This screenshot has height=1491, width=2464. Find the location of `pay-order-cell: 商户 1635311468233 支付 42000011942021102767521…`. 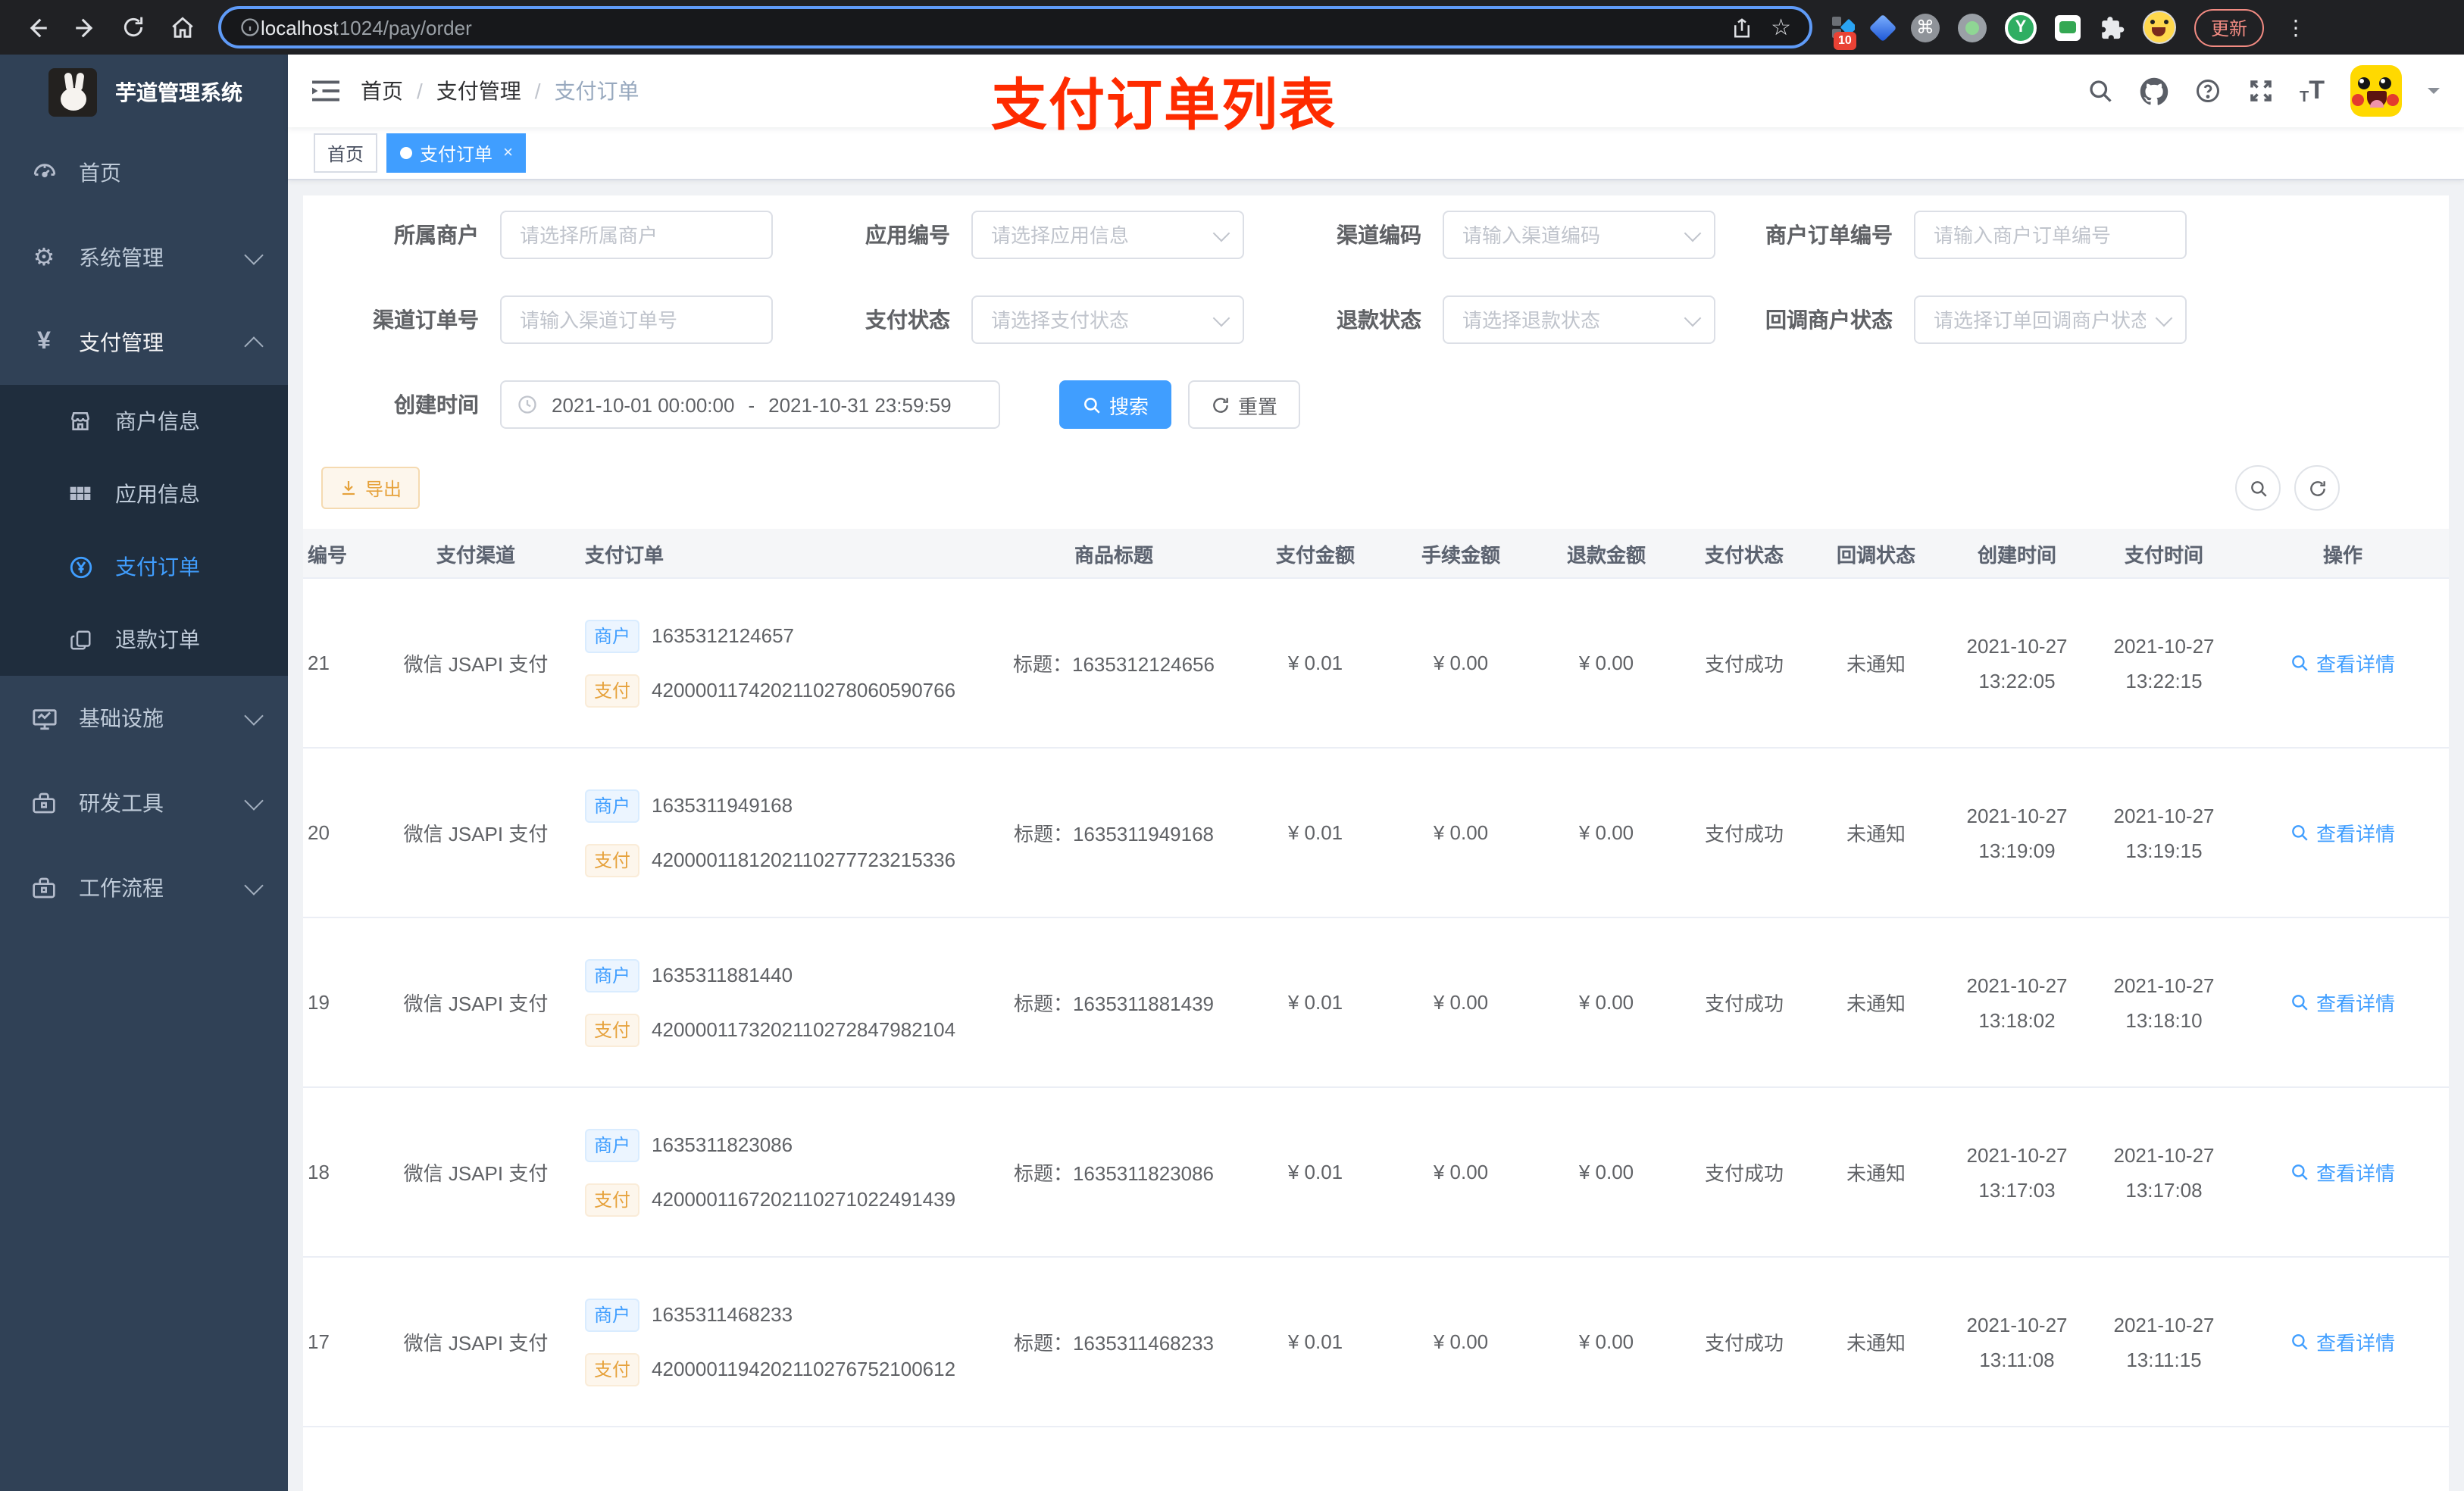

pay-order-cell: 商户 1635311468233 支付 42000011942021102767521… is located at coordinates (780, 1342).